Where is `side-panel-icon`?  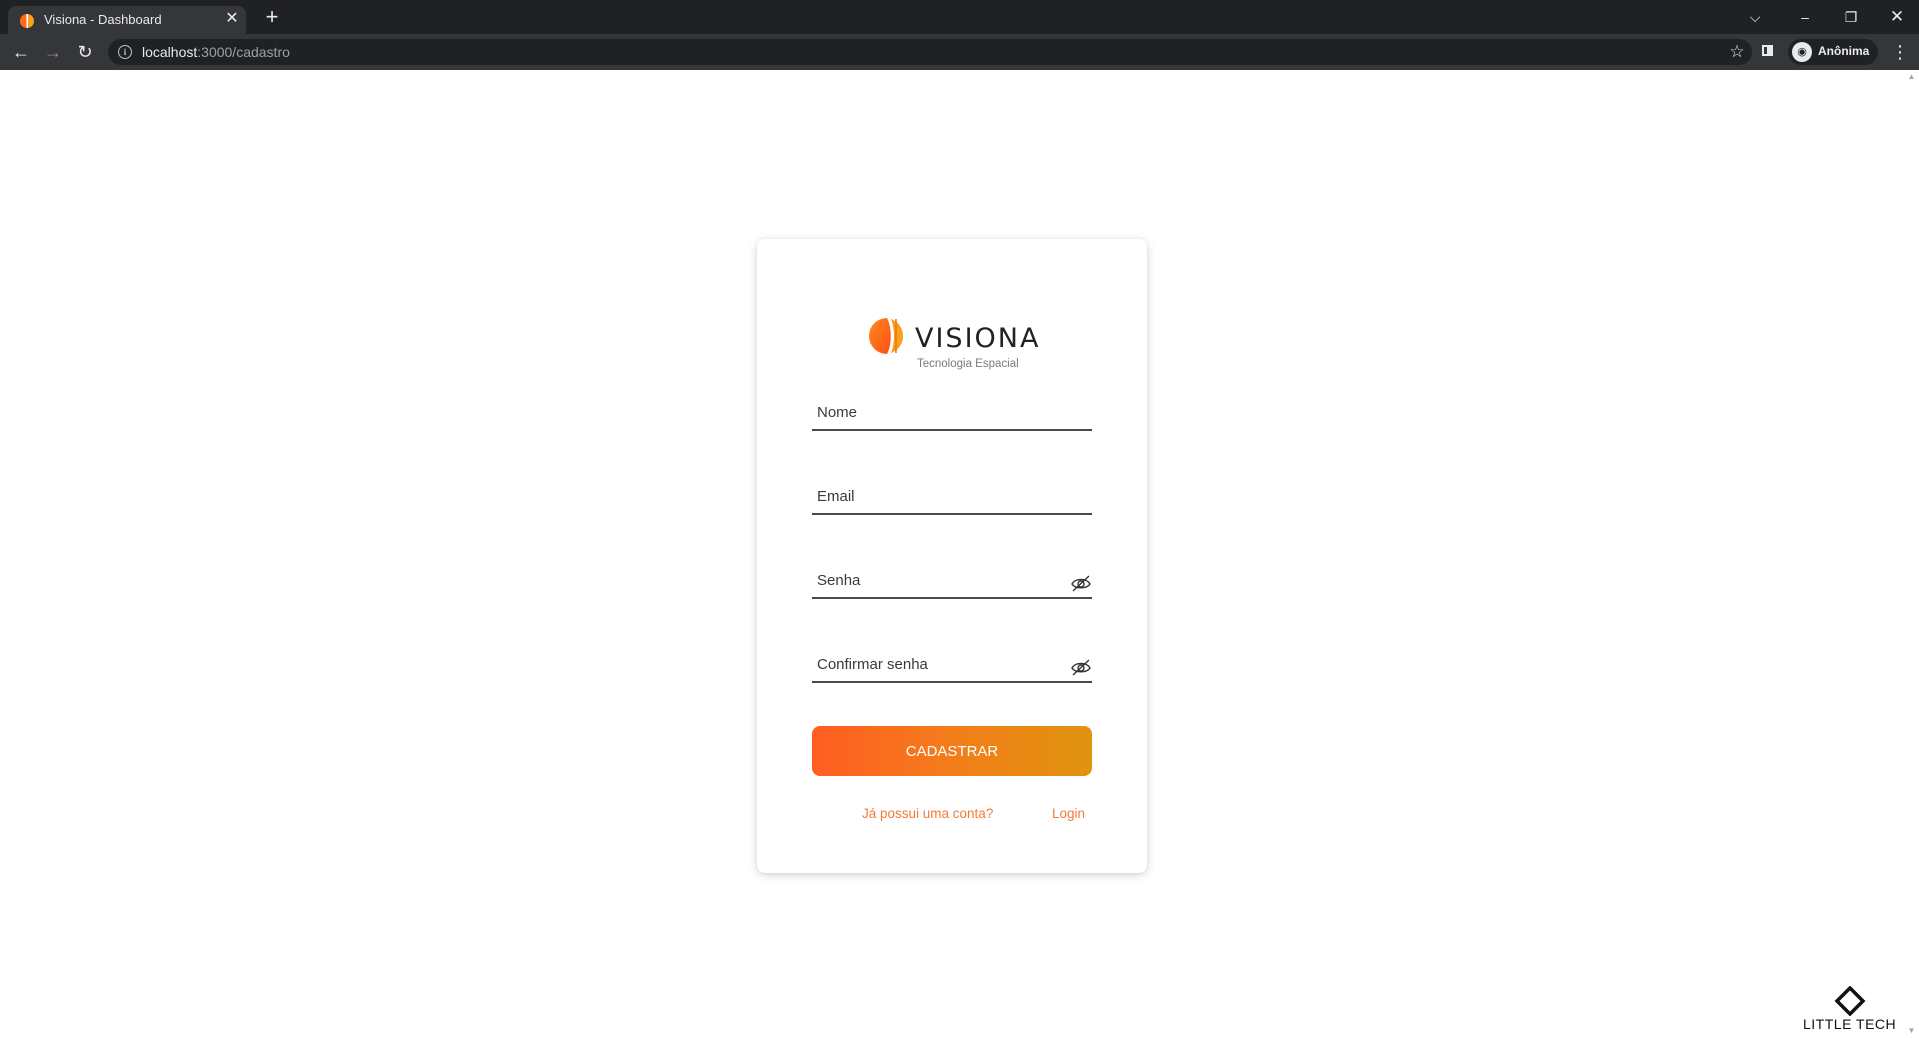
side-panel-icon is located at coordinates (1767, 50).